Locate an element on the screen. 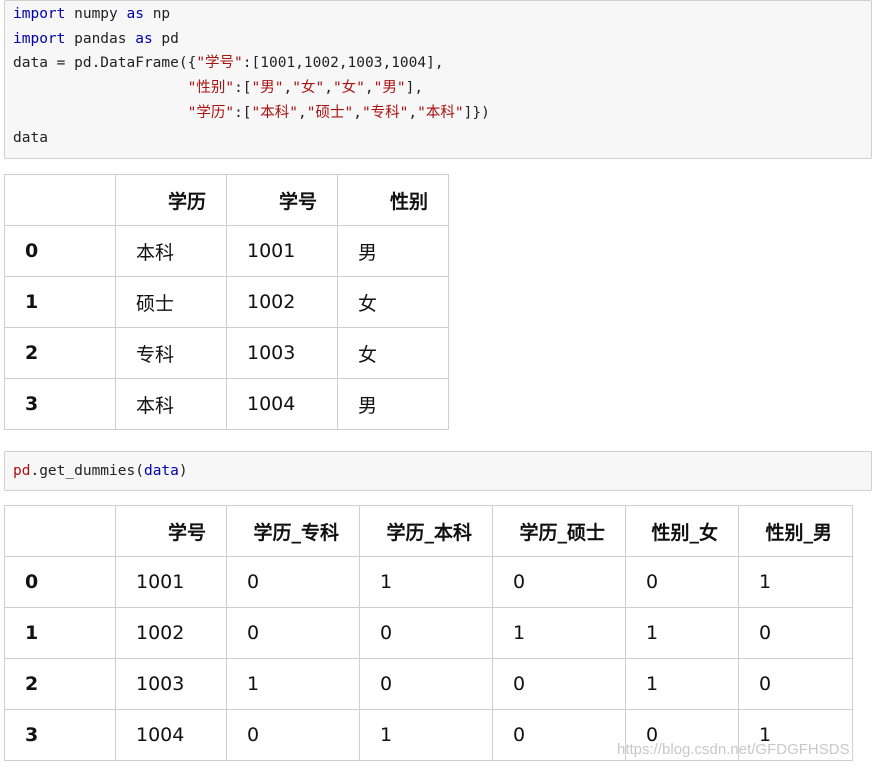 The image size is (872, 771). code-text: pandas is located at coordinates (100, 38).